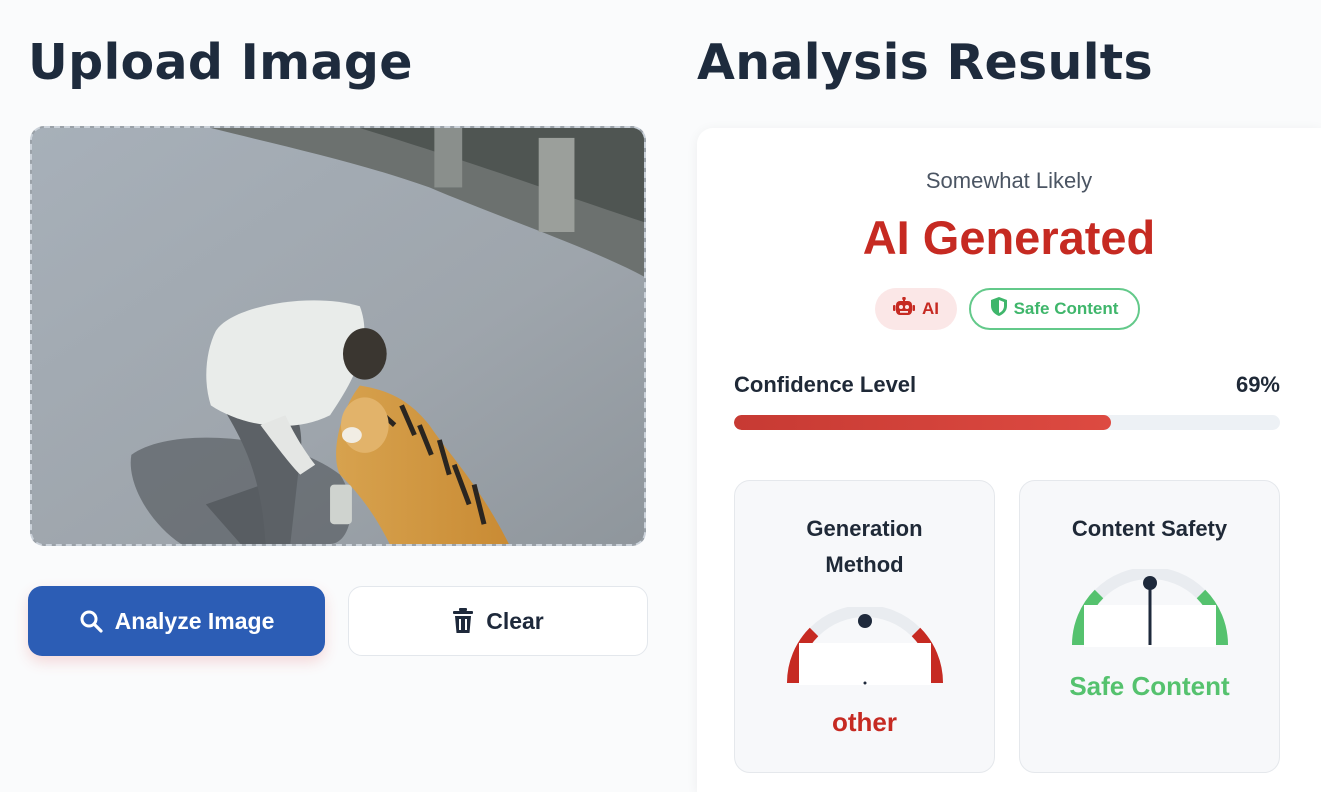 This screenshot has height=792, width=1321. I want to click on content-safety-card: Content Safety Safe Content, so click(1149, 626).